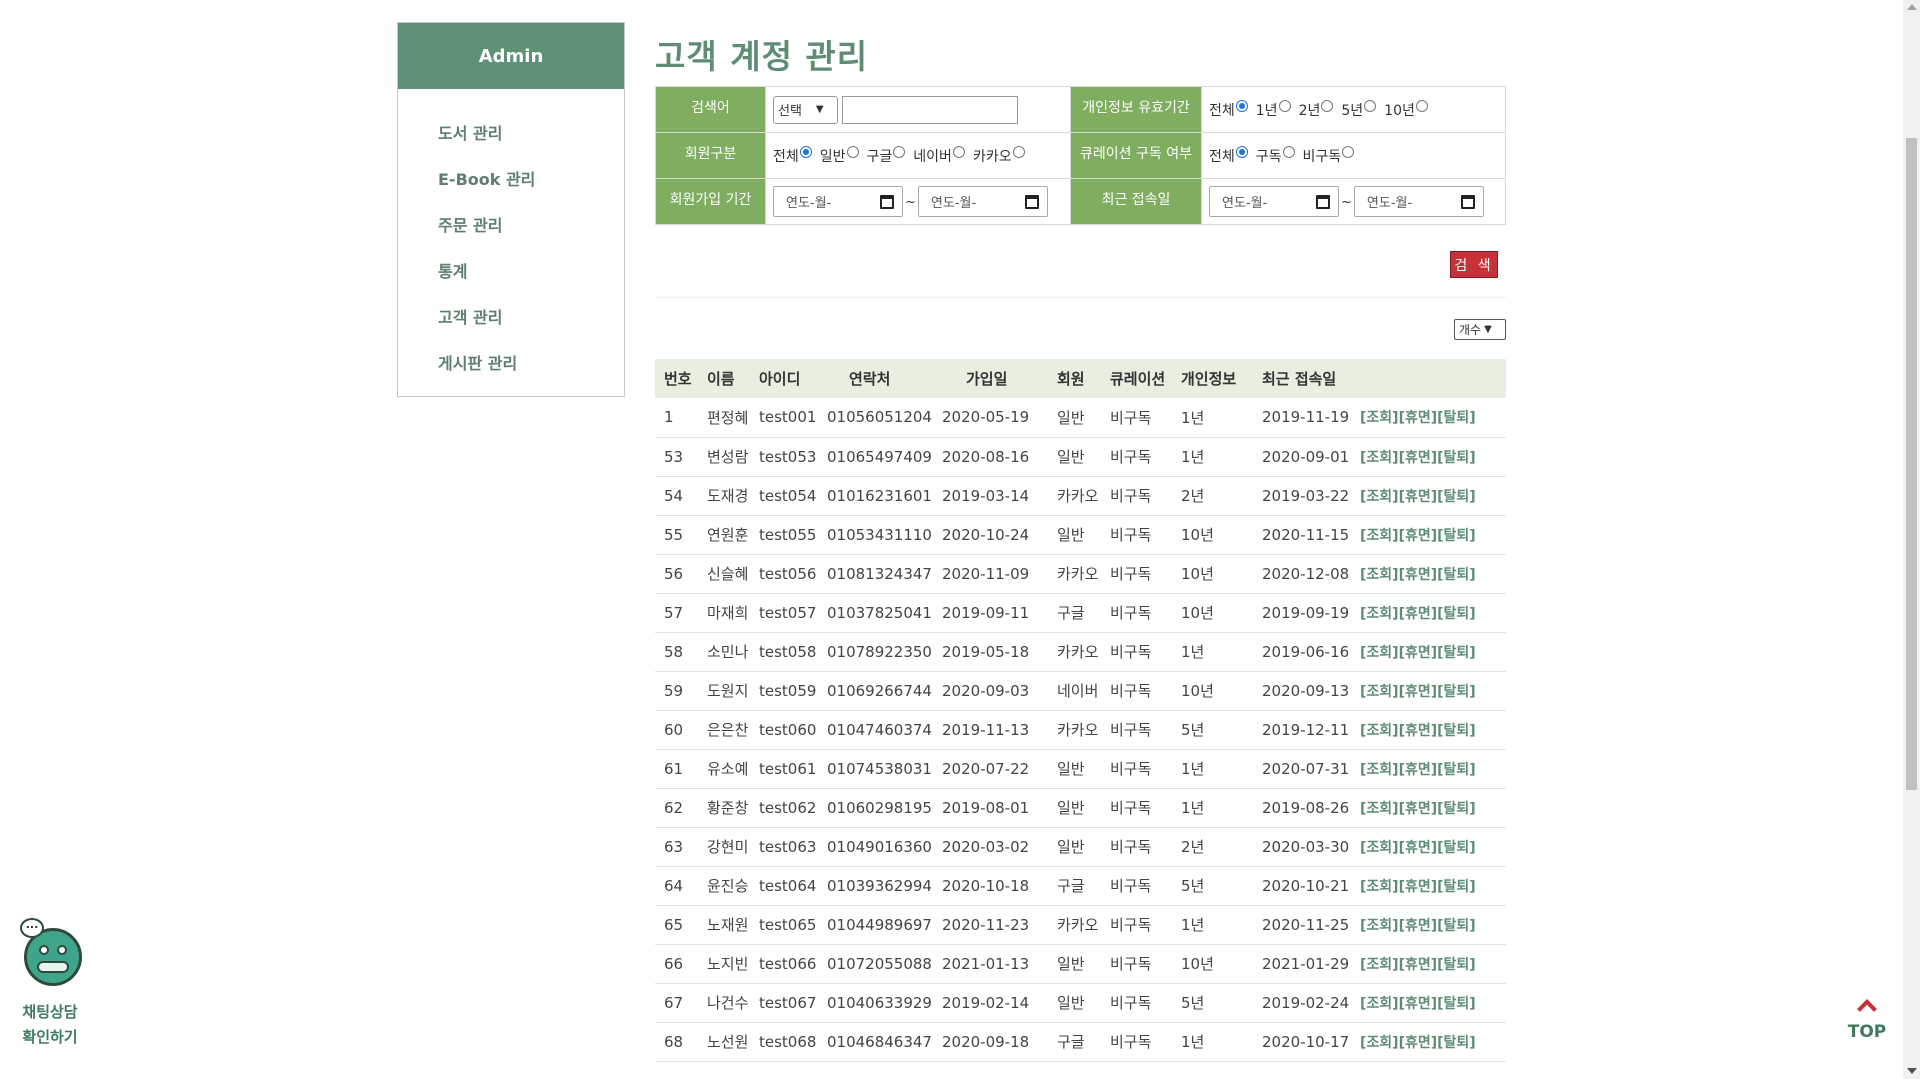 This screenshot has height=1079, width=1920. What do you see at coordinates (1867, 1019) in the screenshot?
I see `scroll-top-button: TOP` at bounding box center [1867, 1019].